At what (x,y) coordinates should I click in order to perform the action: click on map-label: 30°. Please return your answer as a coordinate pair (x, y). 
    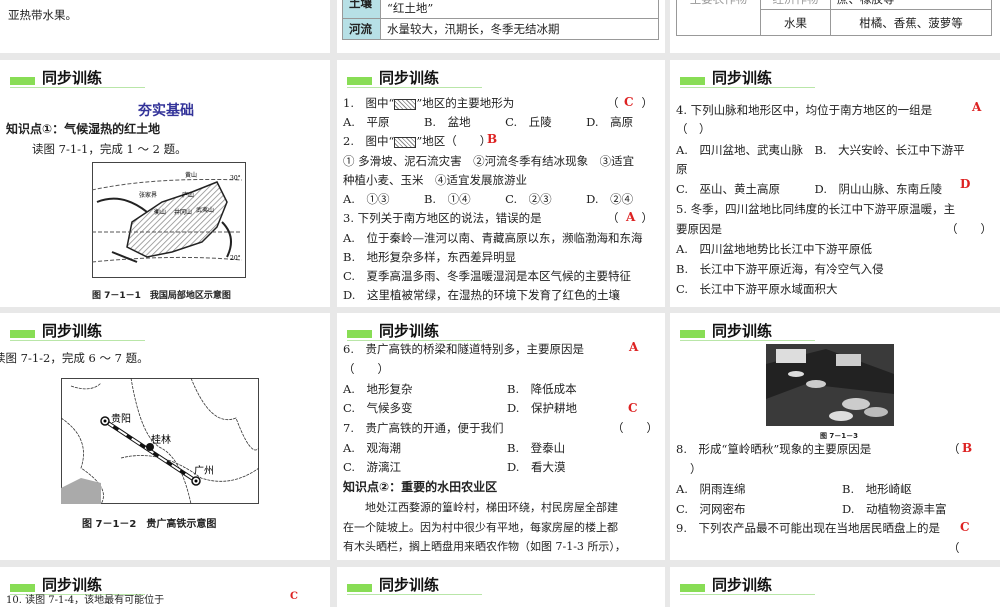
    Looking at the image, I should click on (235, 178).